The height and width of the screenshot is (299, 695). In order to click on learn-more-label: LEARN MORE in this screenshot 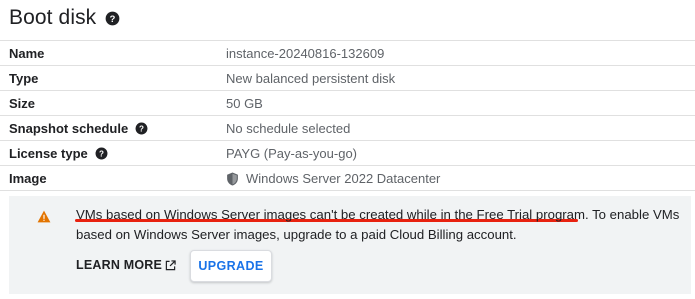, I will do `click(119, 265)`.